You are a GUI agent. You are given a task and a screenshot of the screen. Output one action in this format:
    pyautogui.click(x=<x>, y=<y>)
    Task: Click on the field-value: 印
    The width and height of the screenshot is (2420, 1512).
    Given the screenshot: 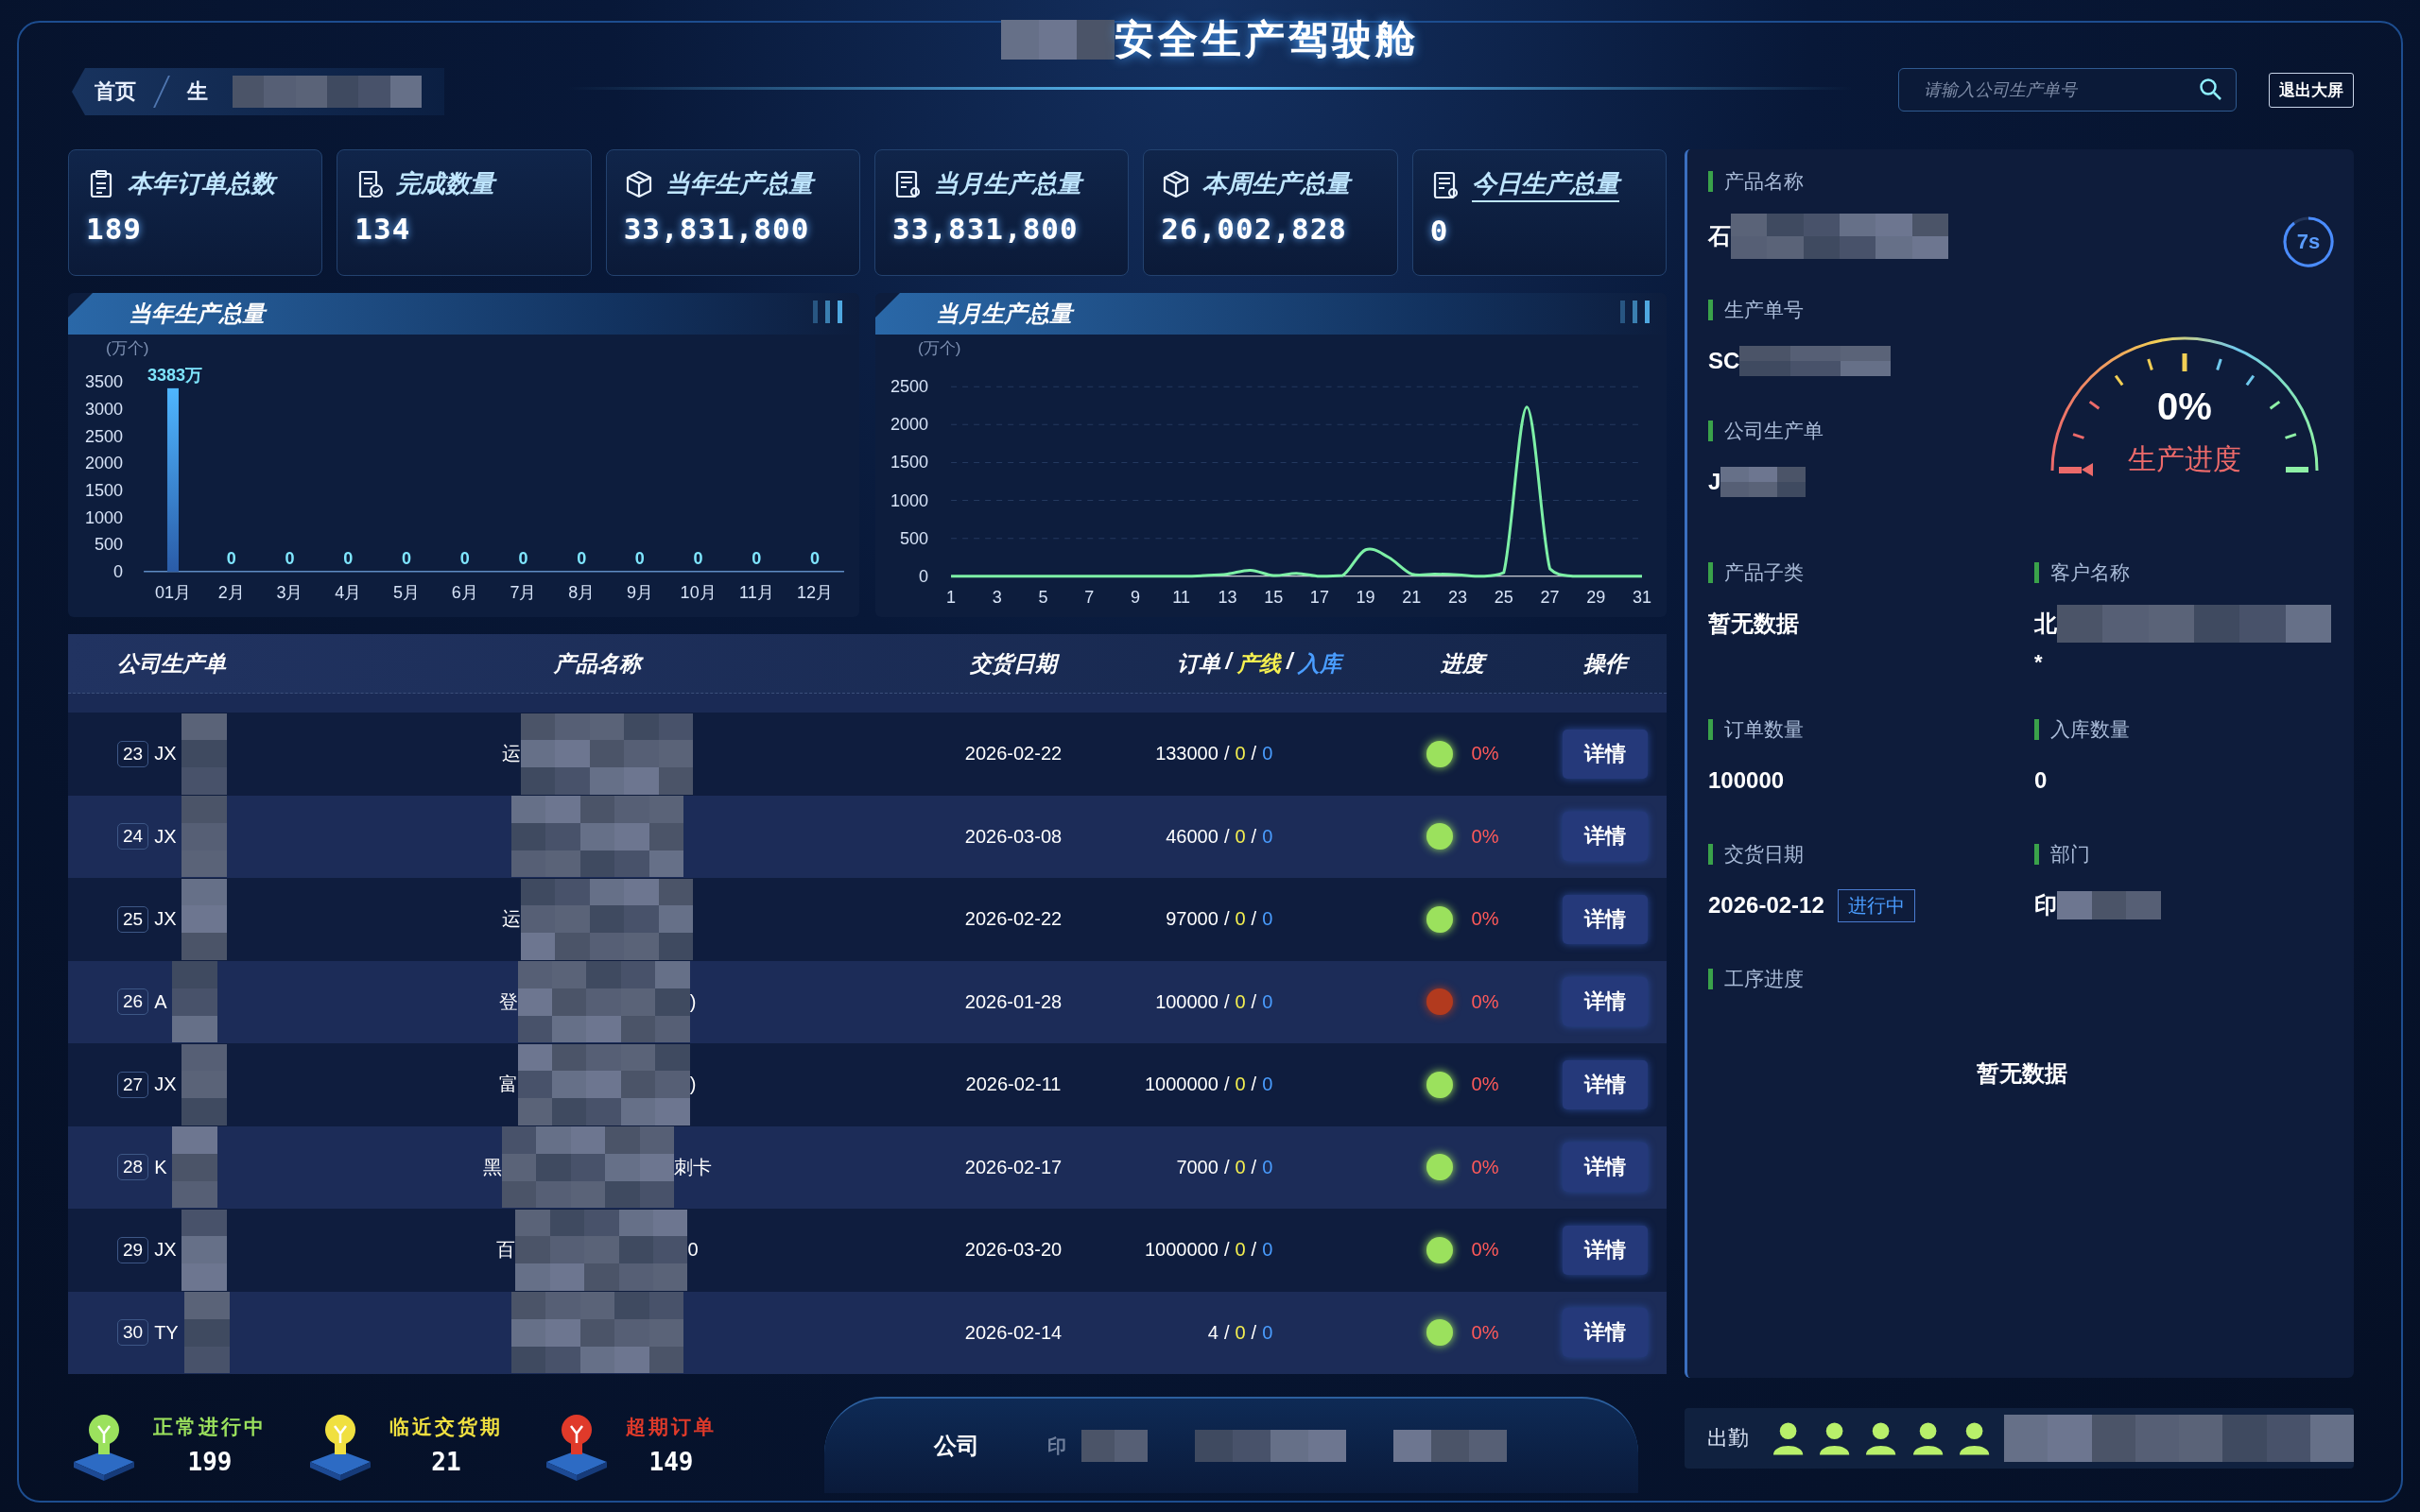 What is the action you would take?
    pyautogui.click(x=2045, y=905)
    